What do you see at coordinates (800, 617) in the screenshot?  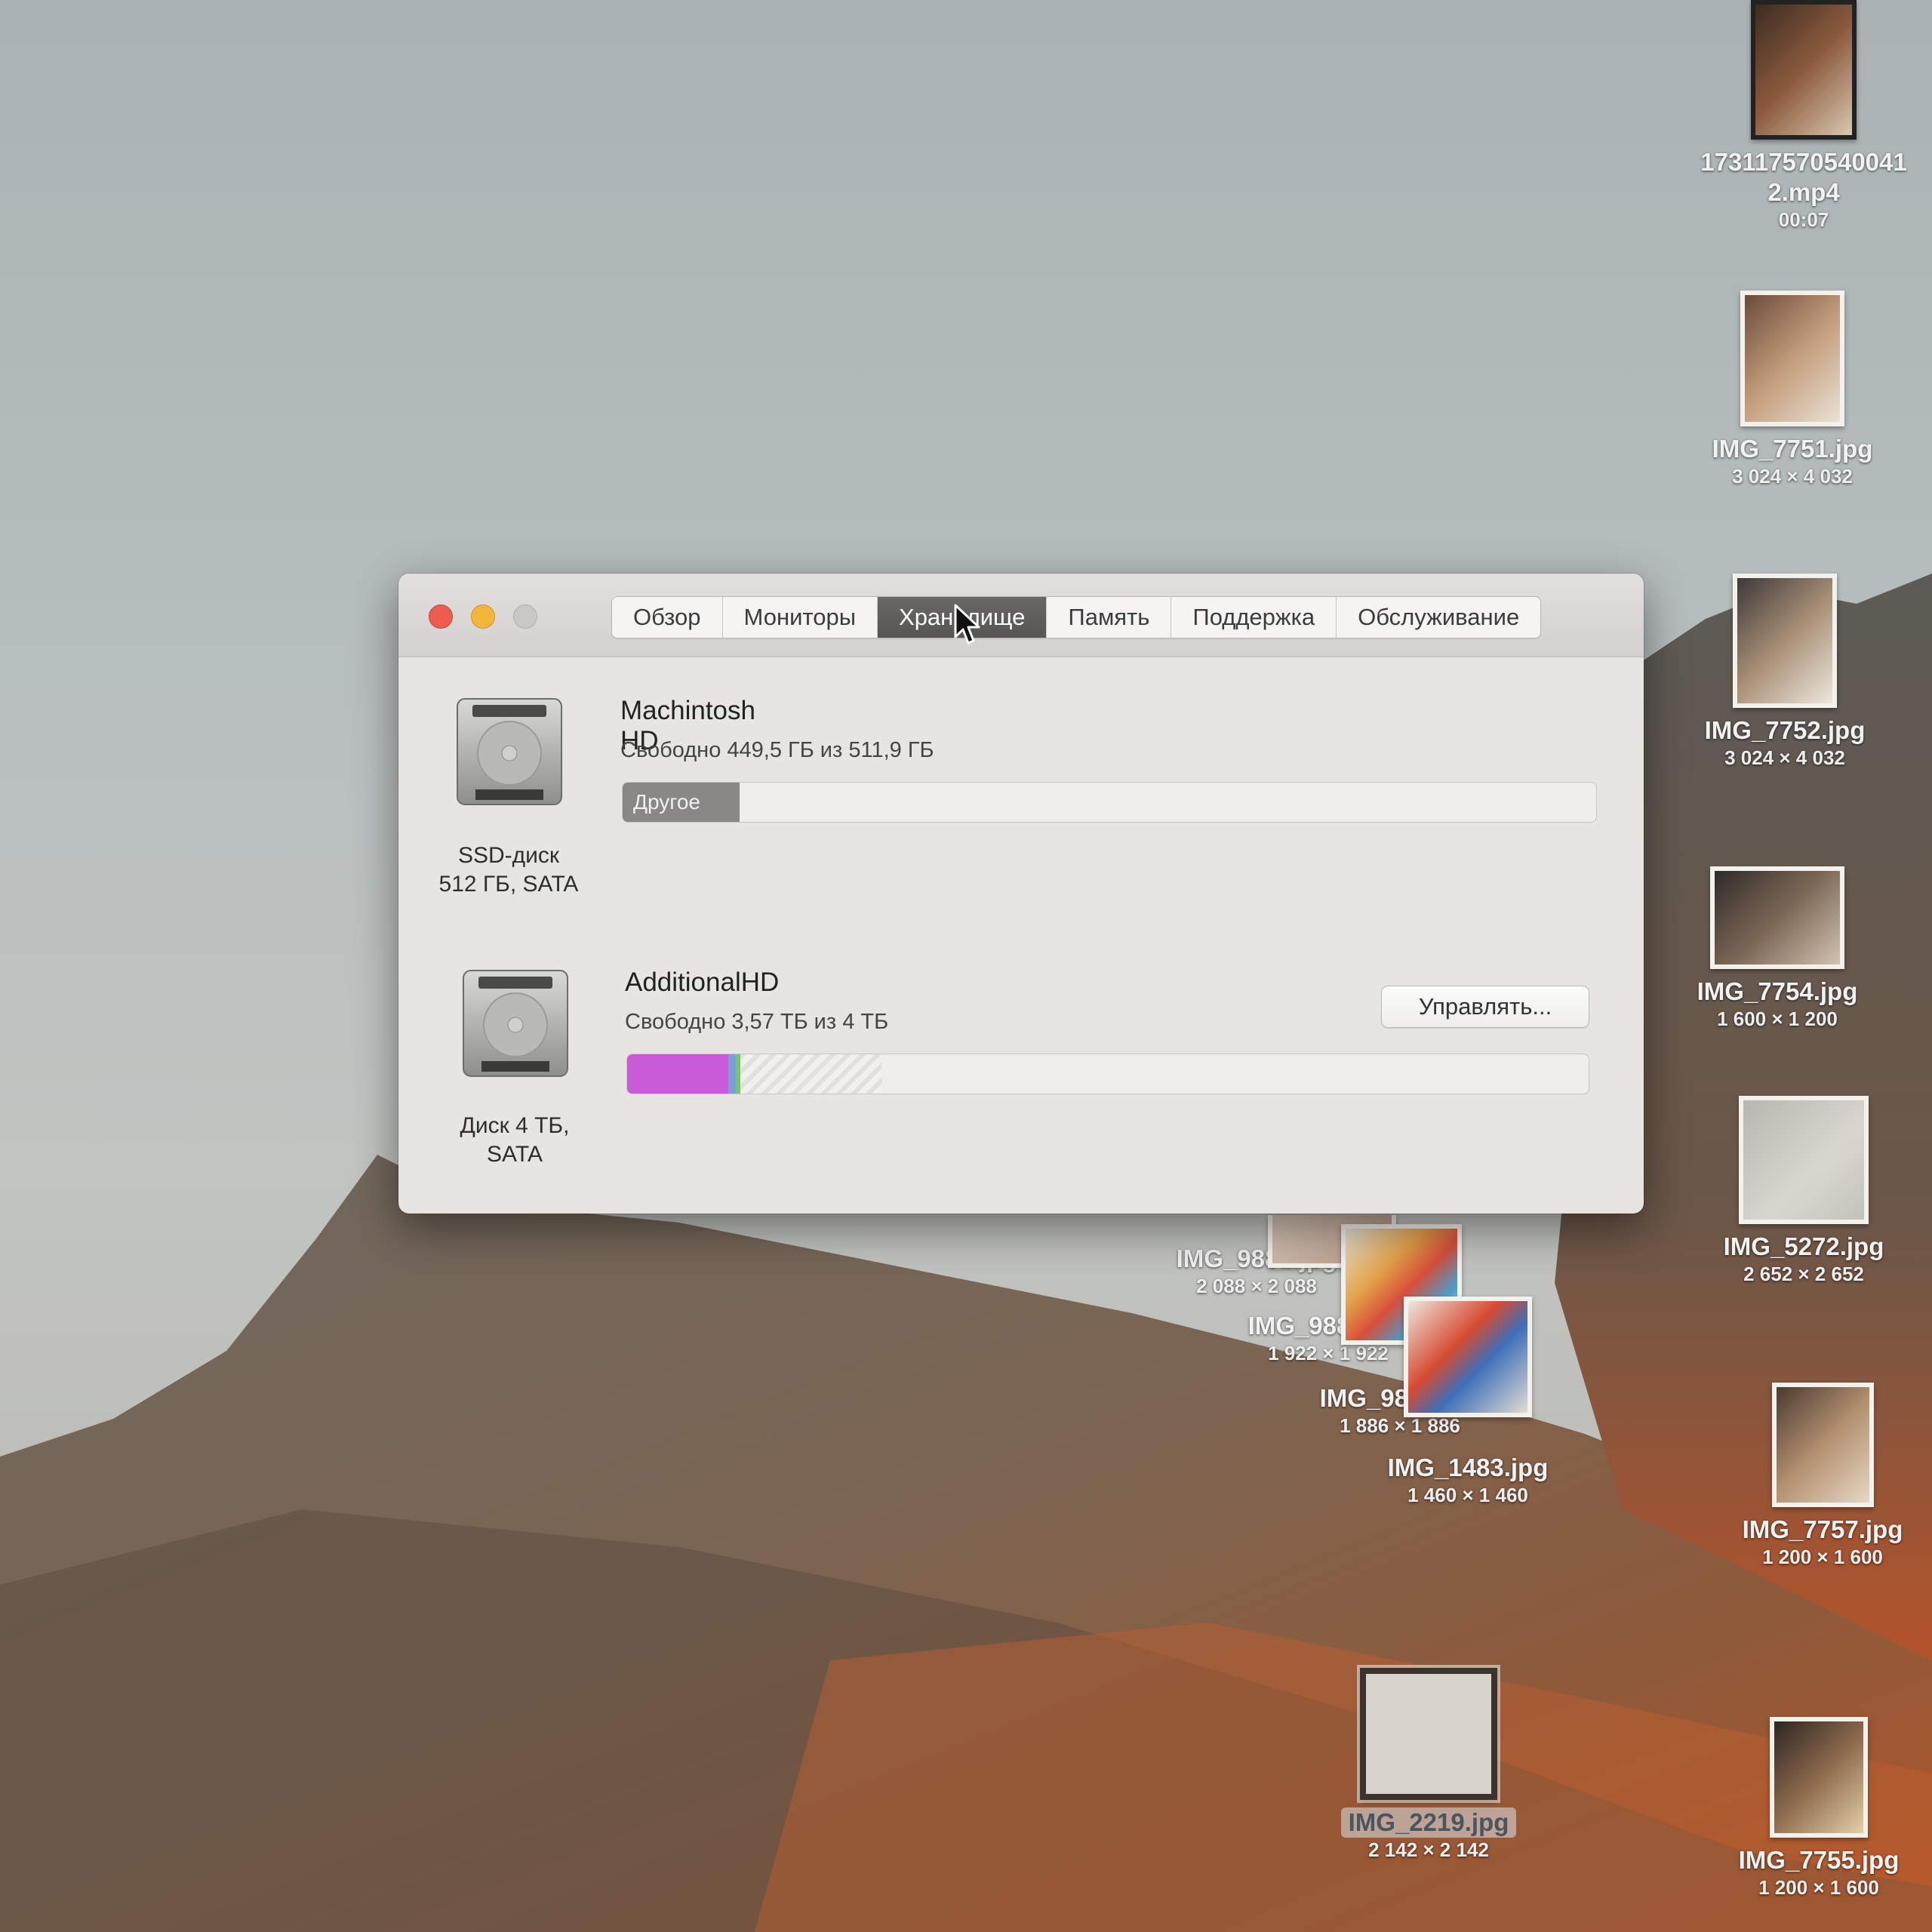 I see `tab-displays: Мониторы` at bounding box center [800, 617].